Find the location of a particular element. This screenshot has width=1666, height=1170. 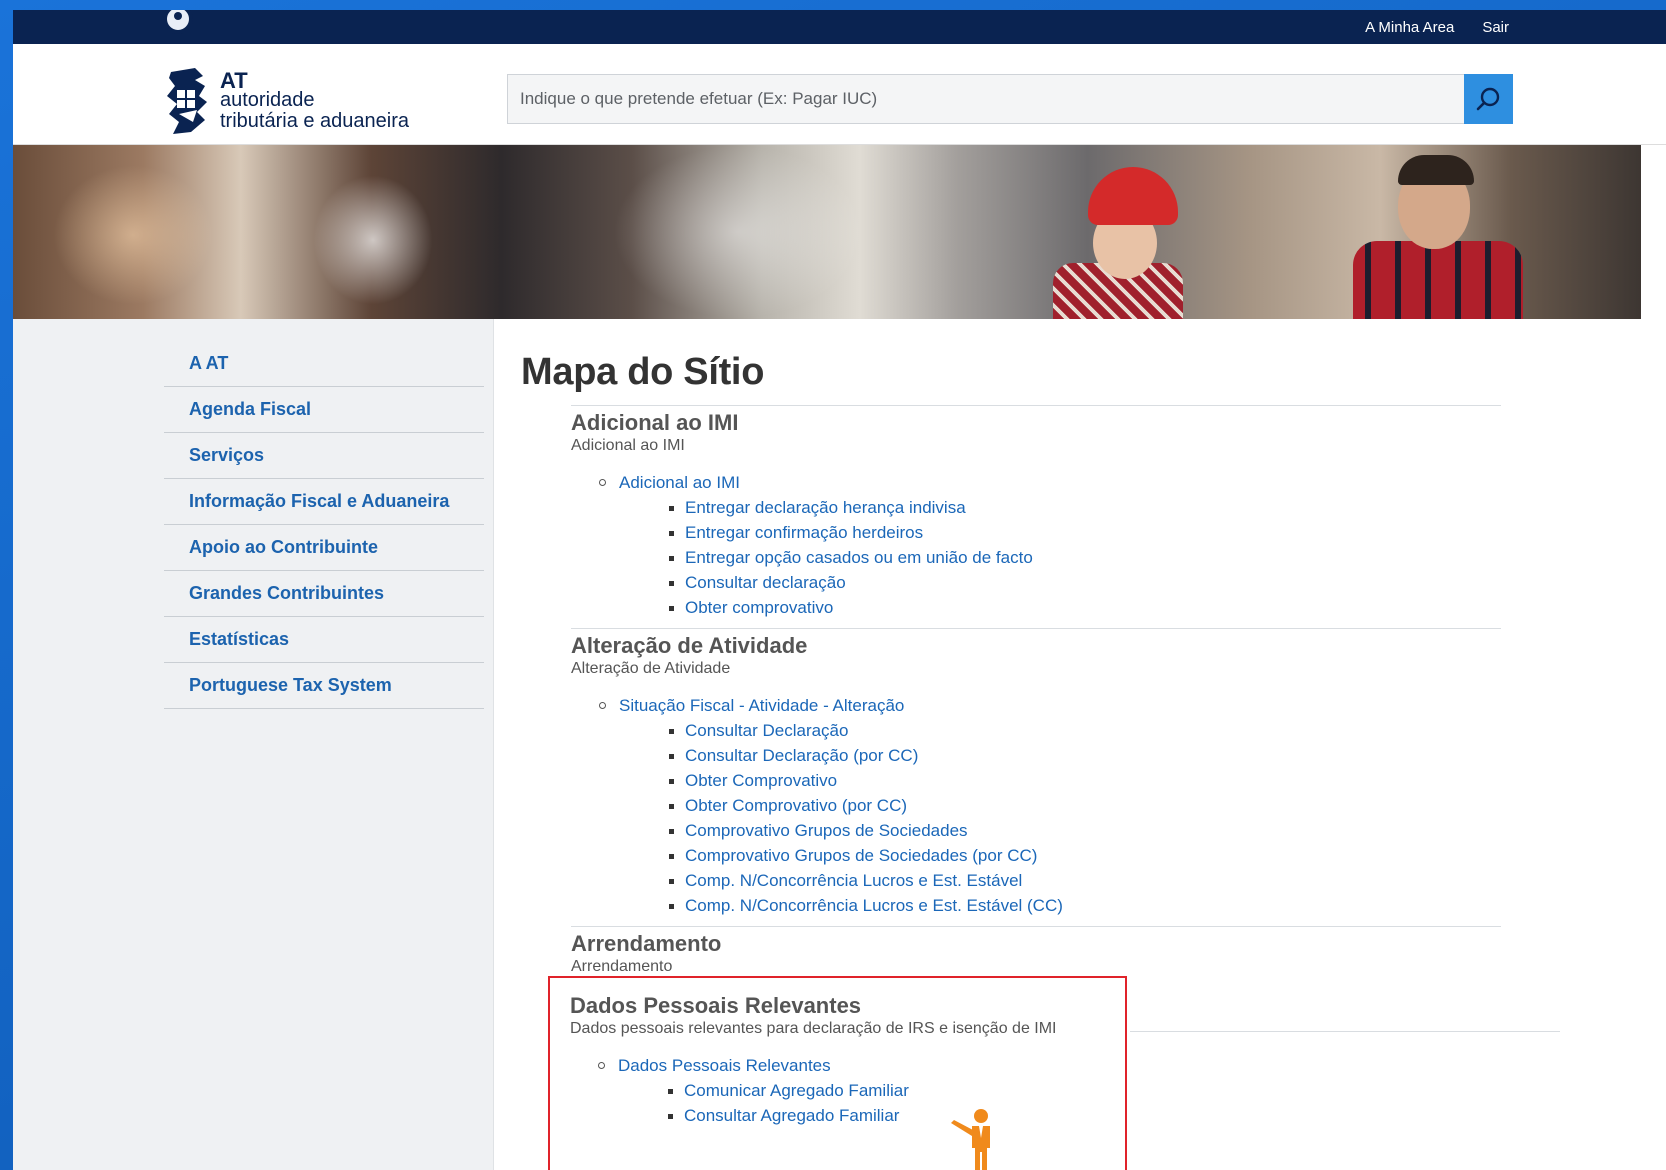

logo-text: AT autoridade tributária e aduaneira is located at coordinates (315, 100).